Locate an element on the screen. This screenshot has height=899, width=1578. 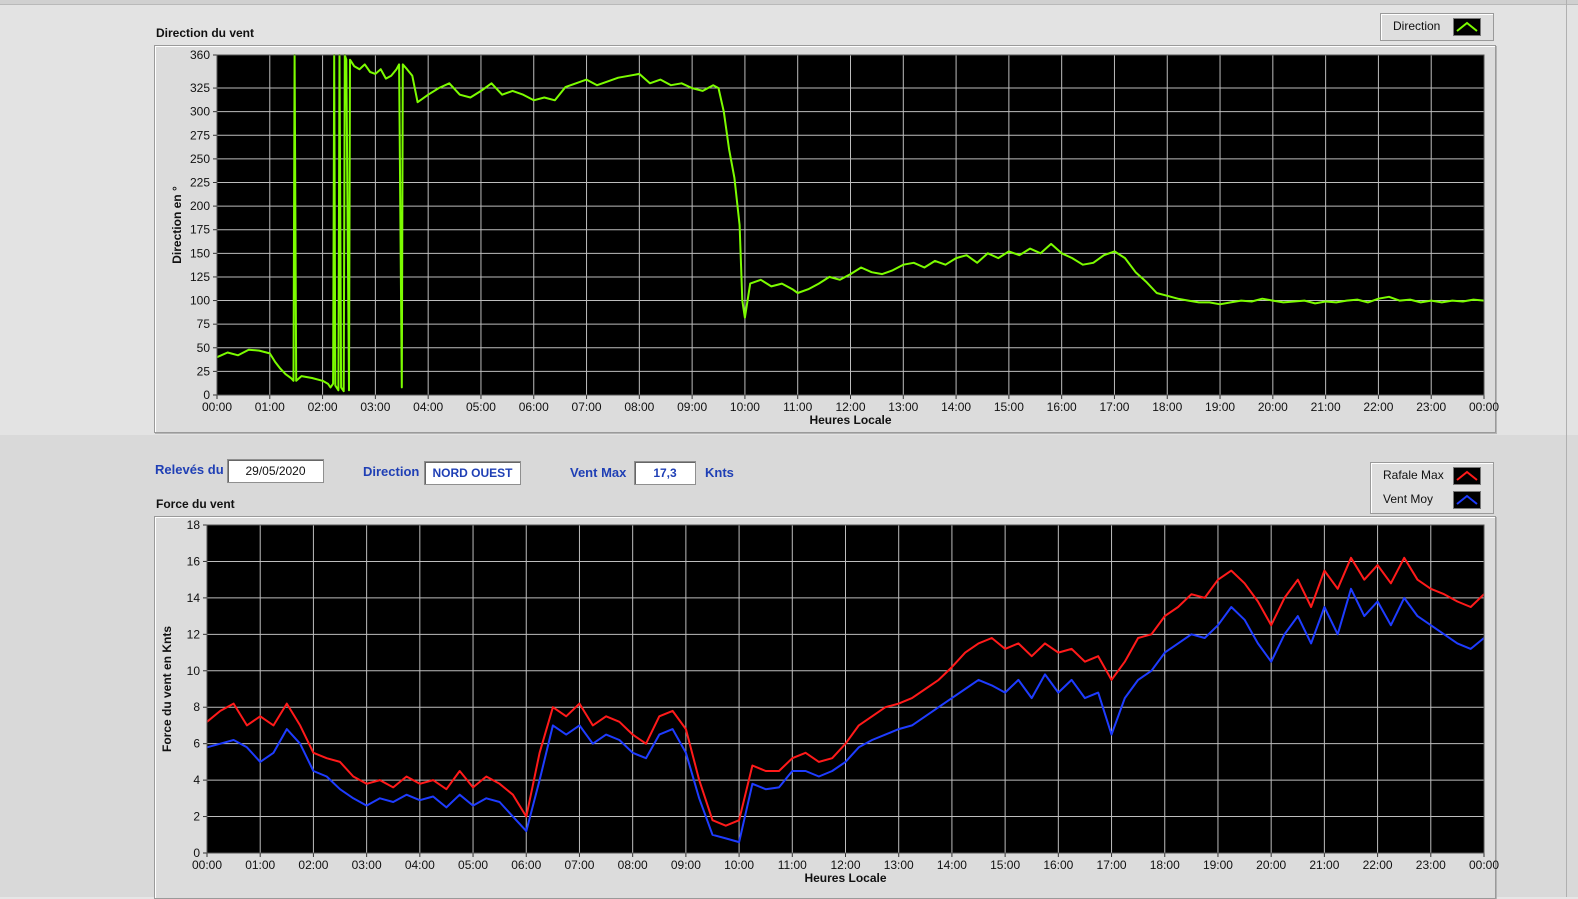
force-x-tick-label: 14:00 is located at coordinates (952, 865).